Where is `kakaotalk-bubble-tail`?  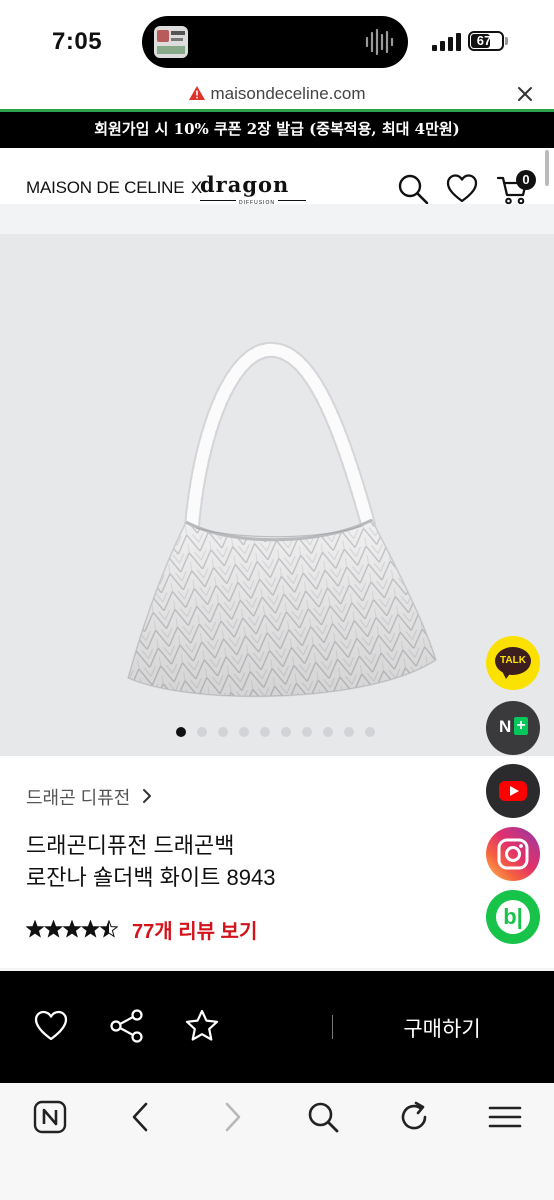
kakaotalk-bubble-tail is located at coordinates (507, 675).